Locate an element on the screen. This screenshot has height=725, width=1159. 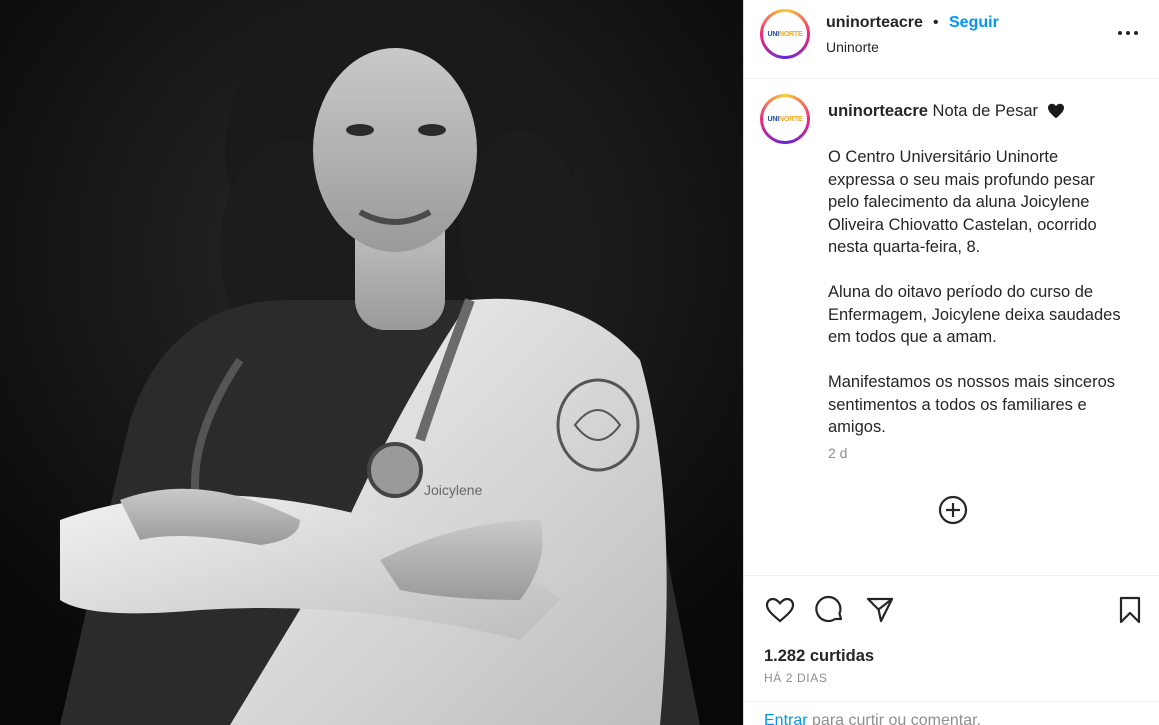
post-header: UNINORTE uninorteacre • Seguir Uninorte is located at coordinates (951, 39).